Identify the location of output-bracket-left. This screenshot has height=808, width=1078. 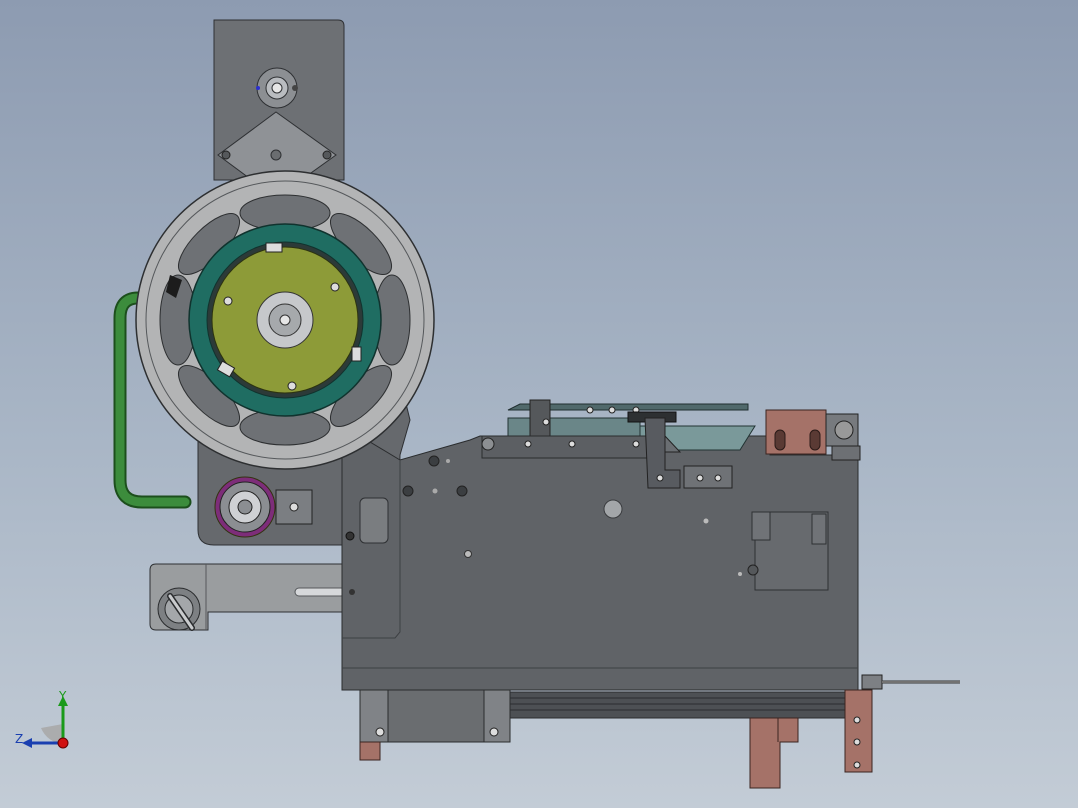
(774, 753).